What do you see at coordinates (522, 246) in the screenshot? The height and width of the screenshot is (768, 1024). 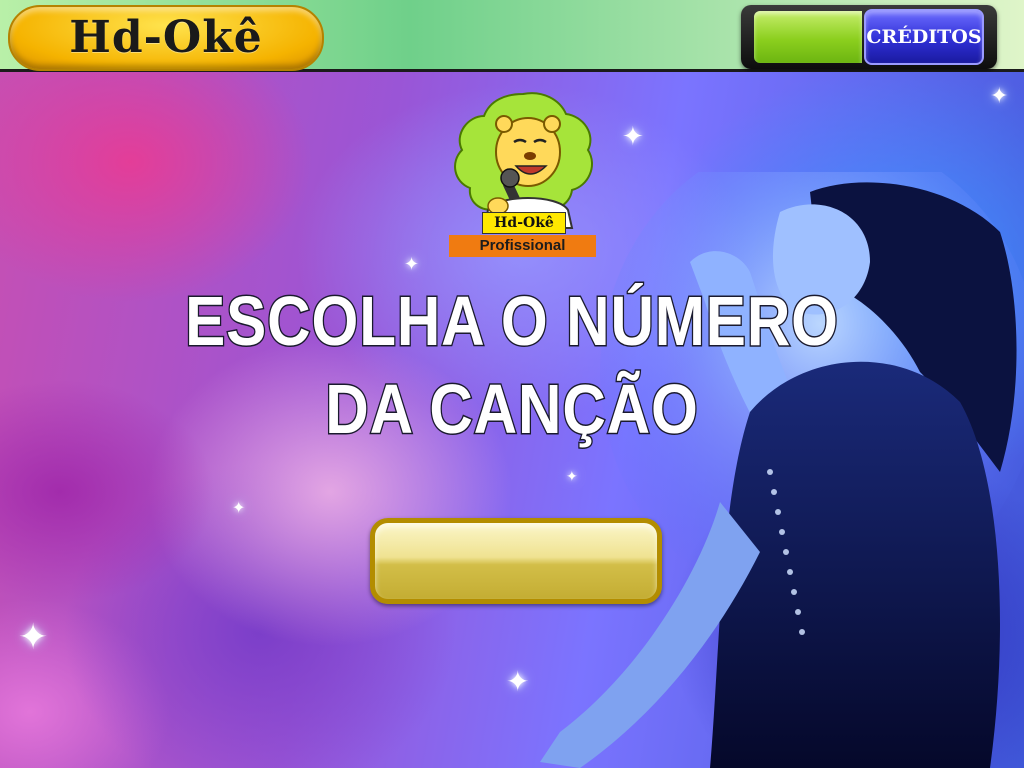 I see `logo-subtitle: Profissional` at bounding box center [522, 246].